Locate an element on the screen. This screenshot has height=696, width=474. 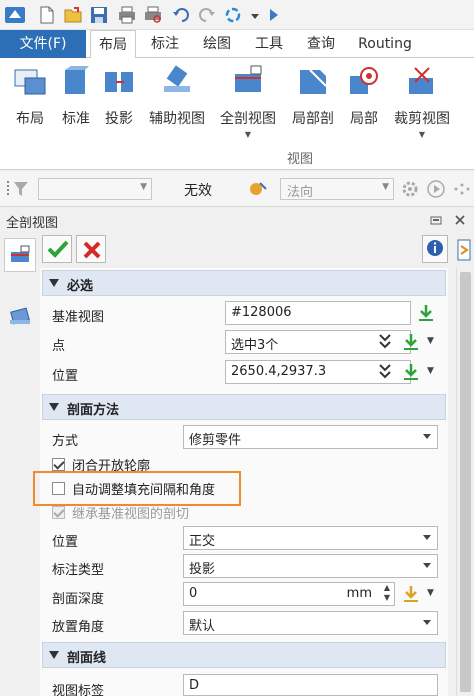
method-position-select: 正交 is located at coordinates (310, 538).